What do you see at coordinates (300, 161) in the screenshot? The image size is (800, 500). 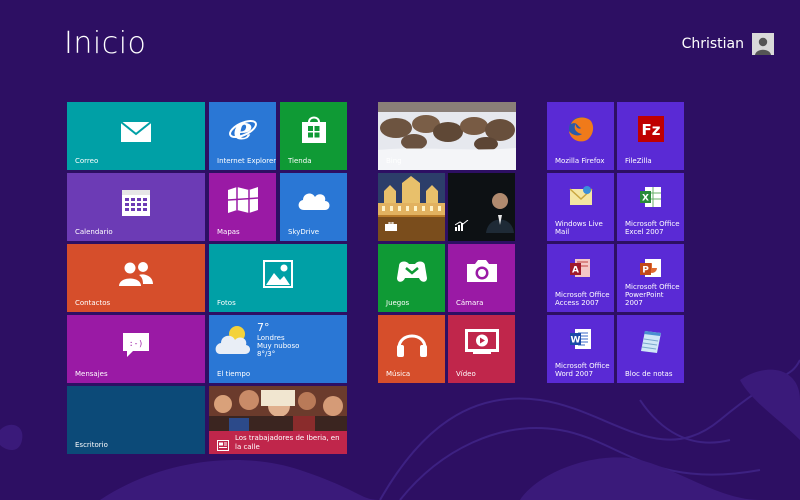 I see `tile-label: Tienda` at bounding box center [300, 161].